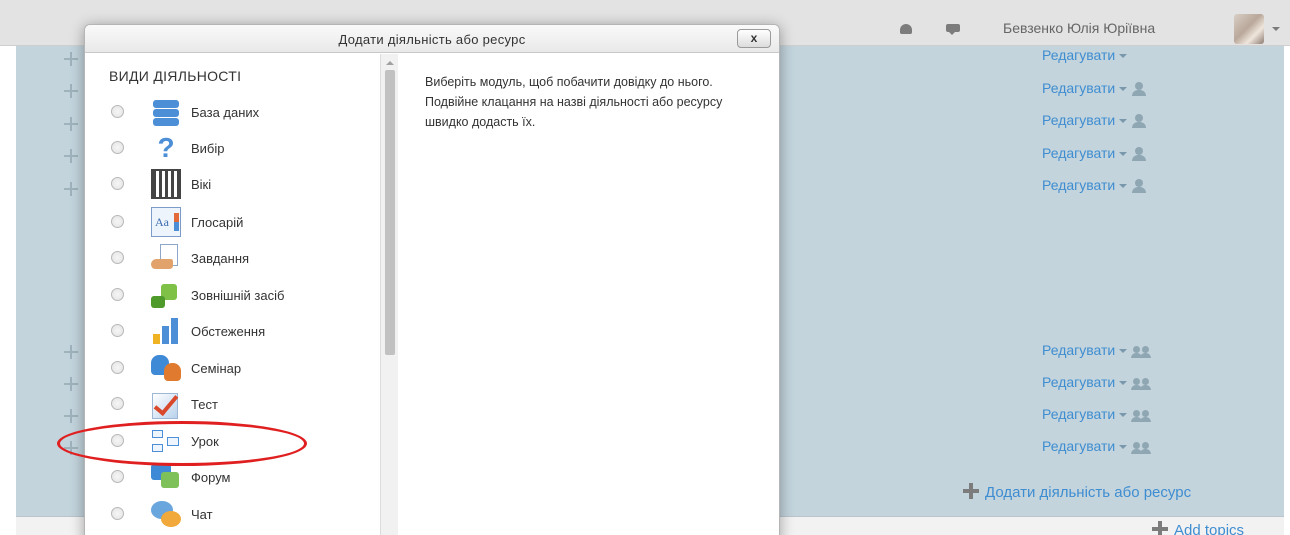 This screenshot has height=535, width=1290. Describe the element at coordinates (166, 477) in the screenshot. I see `forum-icon` at that location.